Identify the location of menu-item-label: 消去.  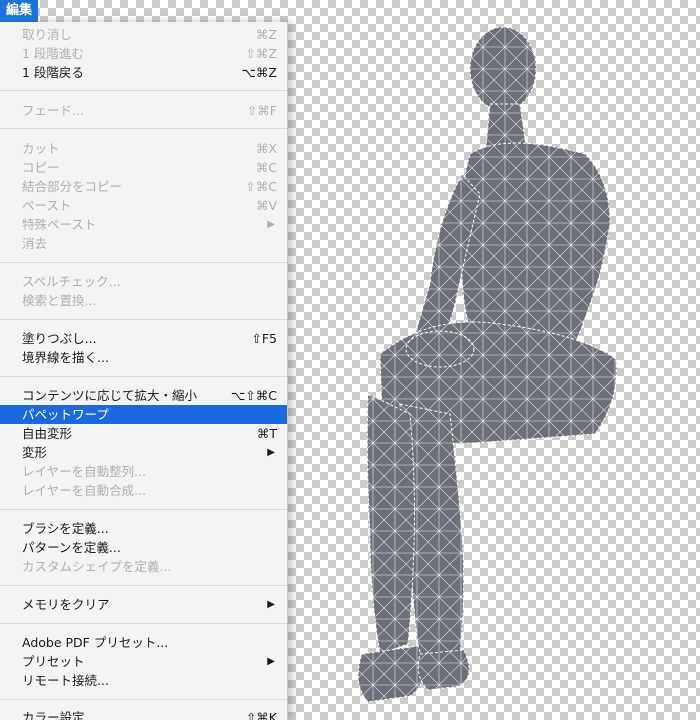
(35, 243).